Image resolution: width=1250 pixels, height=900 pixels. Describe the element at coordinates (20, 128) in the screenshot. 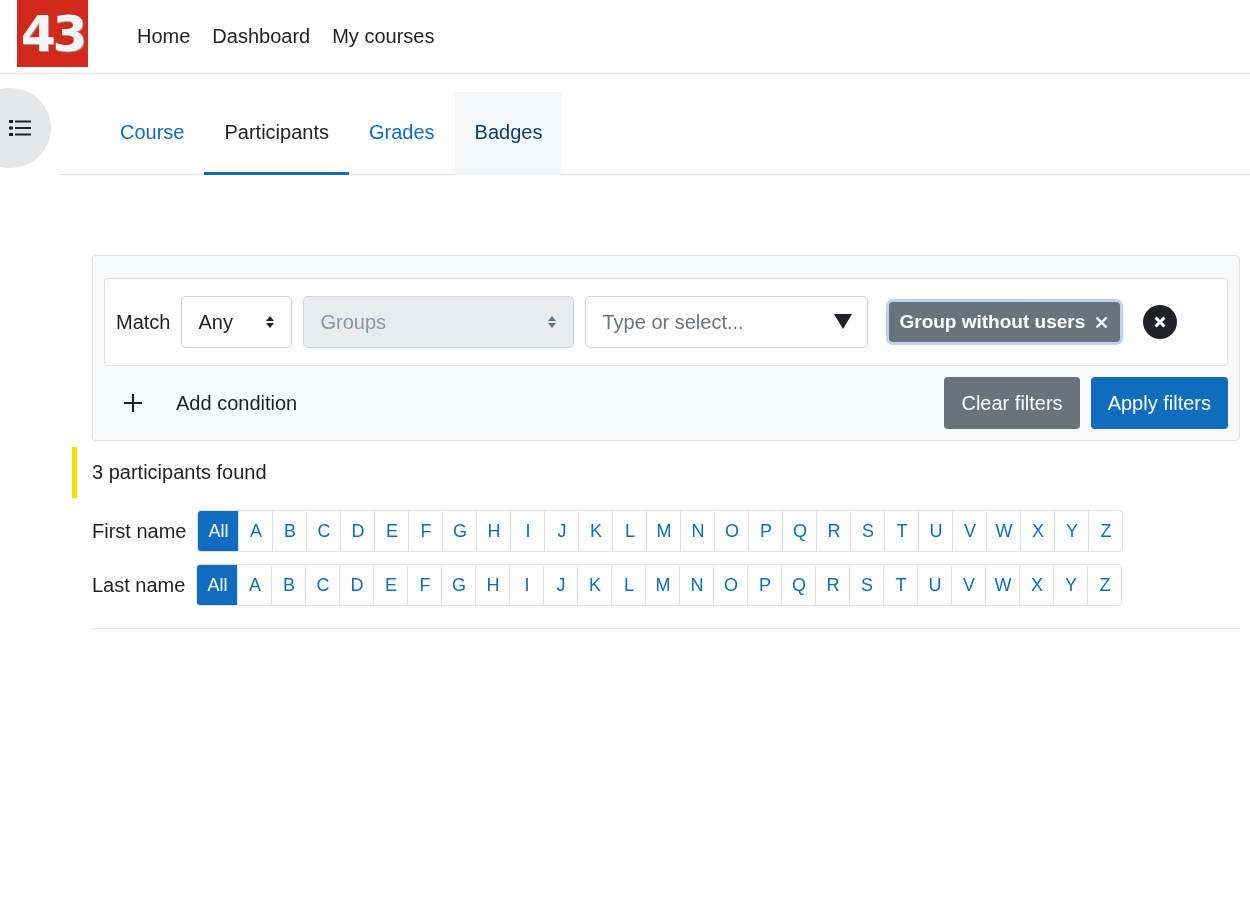

I see `list-icon` at that location.